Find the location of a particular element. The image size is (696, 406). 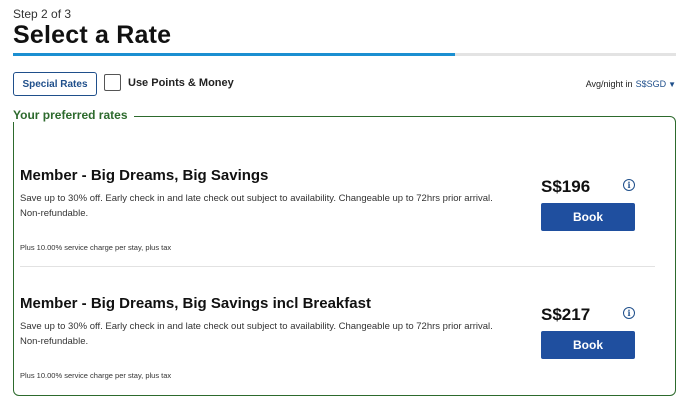

page-title: Select a Rate is located at coordinates (92, 35).